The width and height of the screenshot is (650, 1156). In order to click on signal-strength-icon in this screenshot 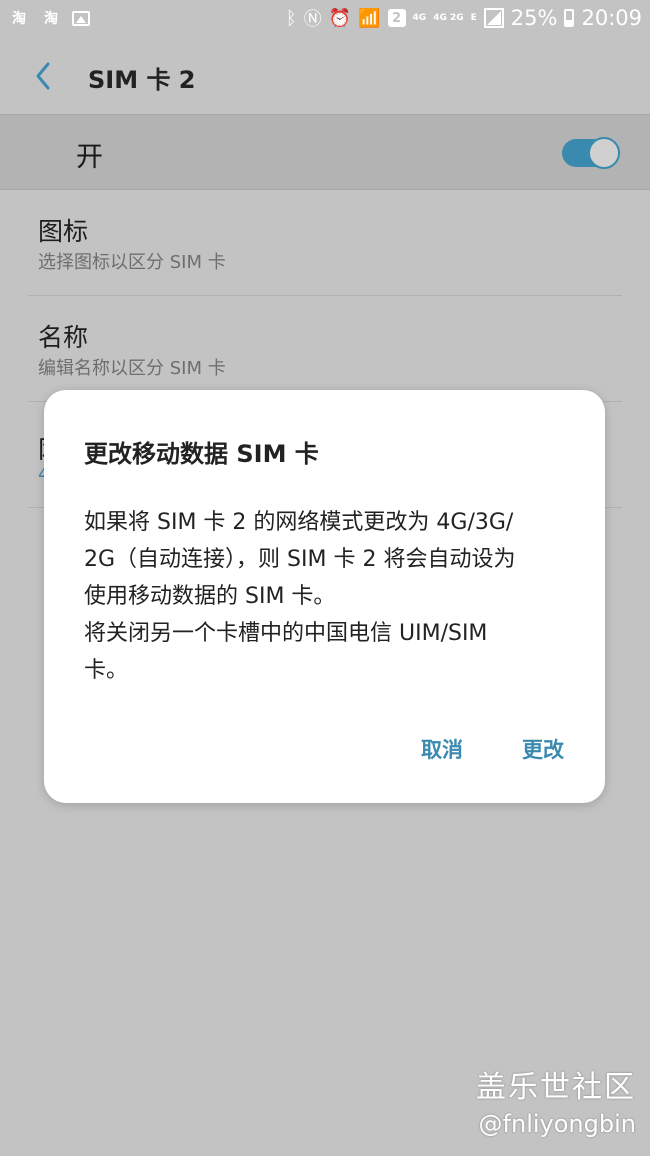, I will do `click(493, 18)`.